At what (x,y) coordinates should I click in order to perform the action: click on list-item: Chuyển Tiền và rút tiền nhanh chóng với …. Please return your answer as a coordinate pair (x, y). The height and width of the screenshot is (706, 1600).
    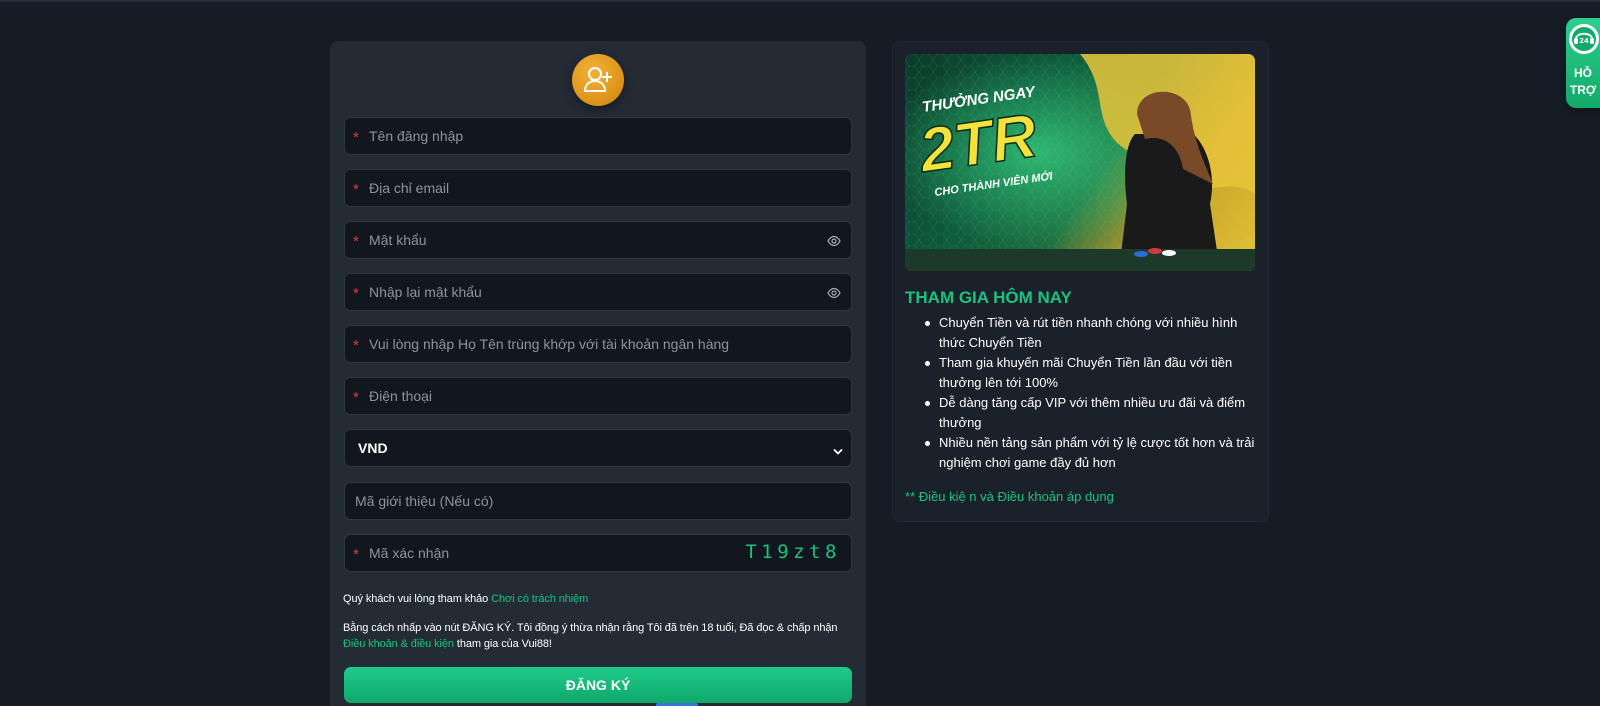
    Looking at the image, I should click on (1081, 333).